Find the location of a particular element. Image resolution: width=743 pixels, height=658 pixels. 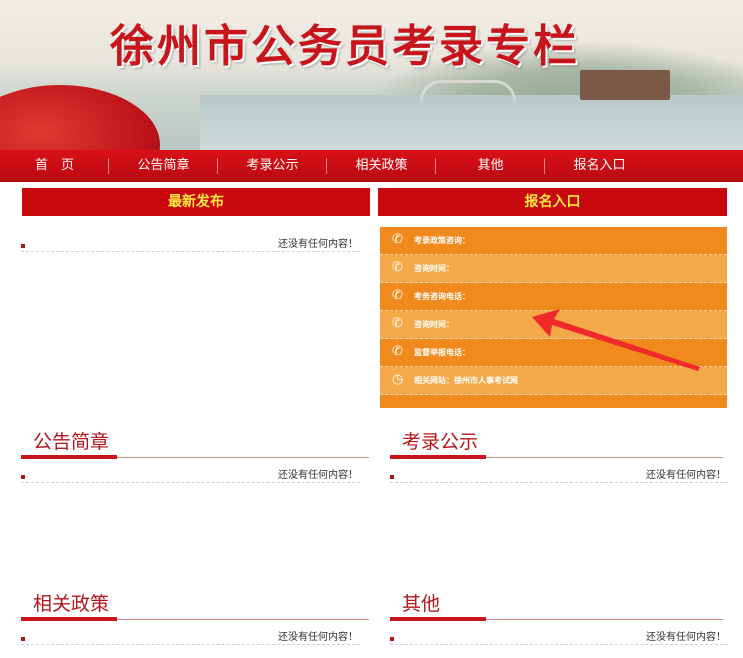

section-title: 其他 is located at coordinates (421, 604).